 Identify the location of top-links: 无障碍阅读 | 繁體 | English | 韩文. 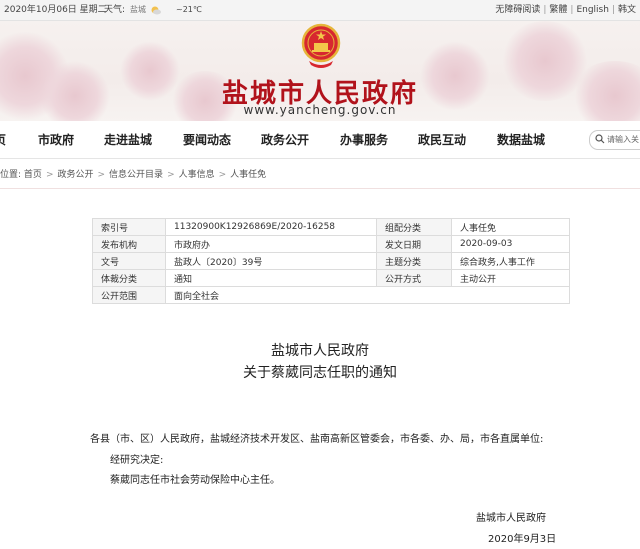
(565, 10).